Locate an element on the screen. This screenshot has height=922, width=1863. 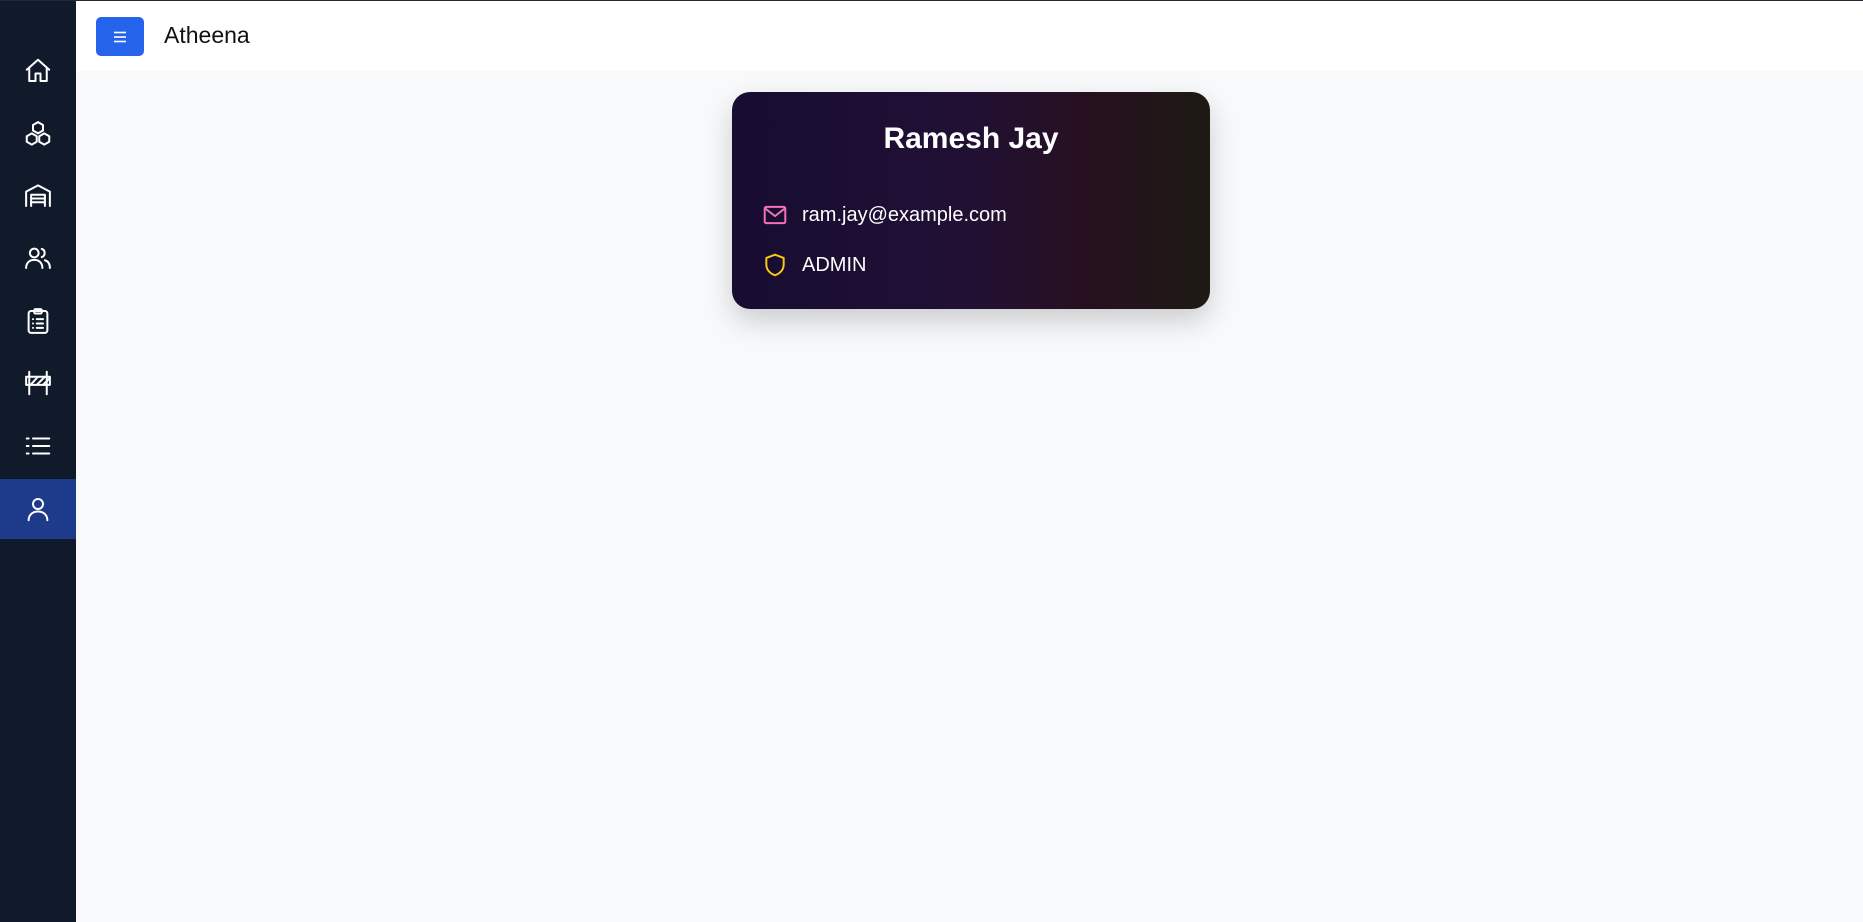
profile-email-row: ram.jay@example.com is located at coordinates (884, 215).